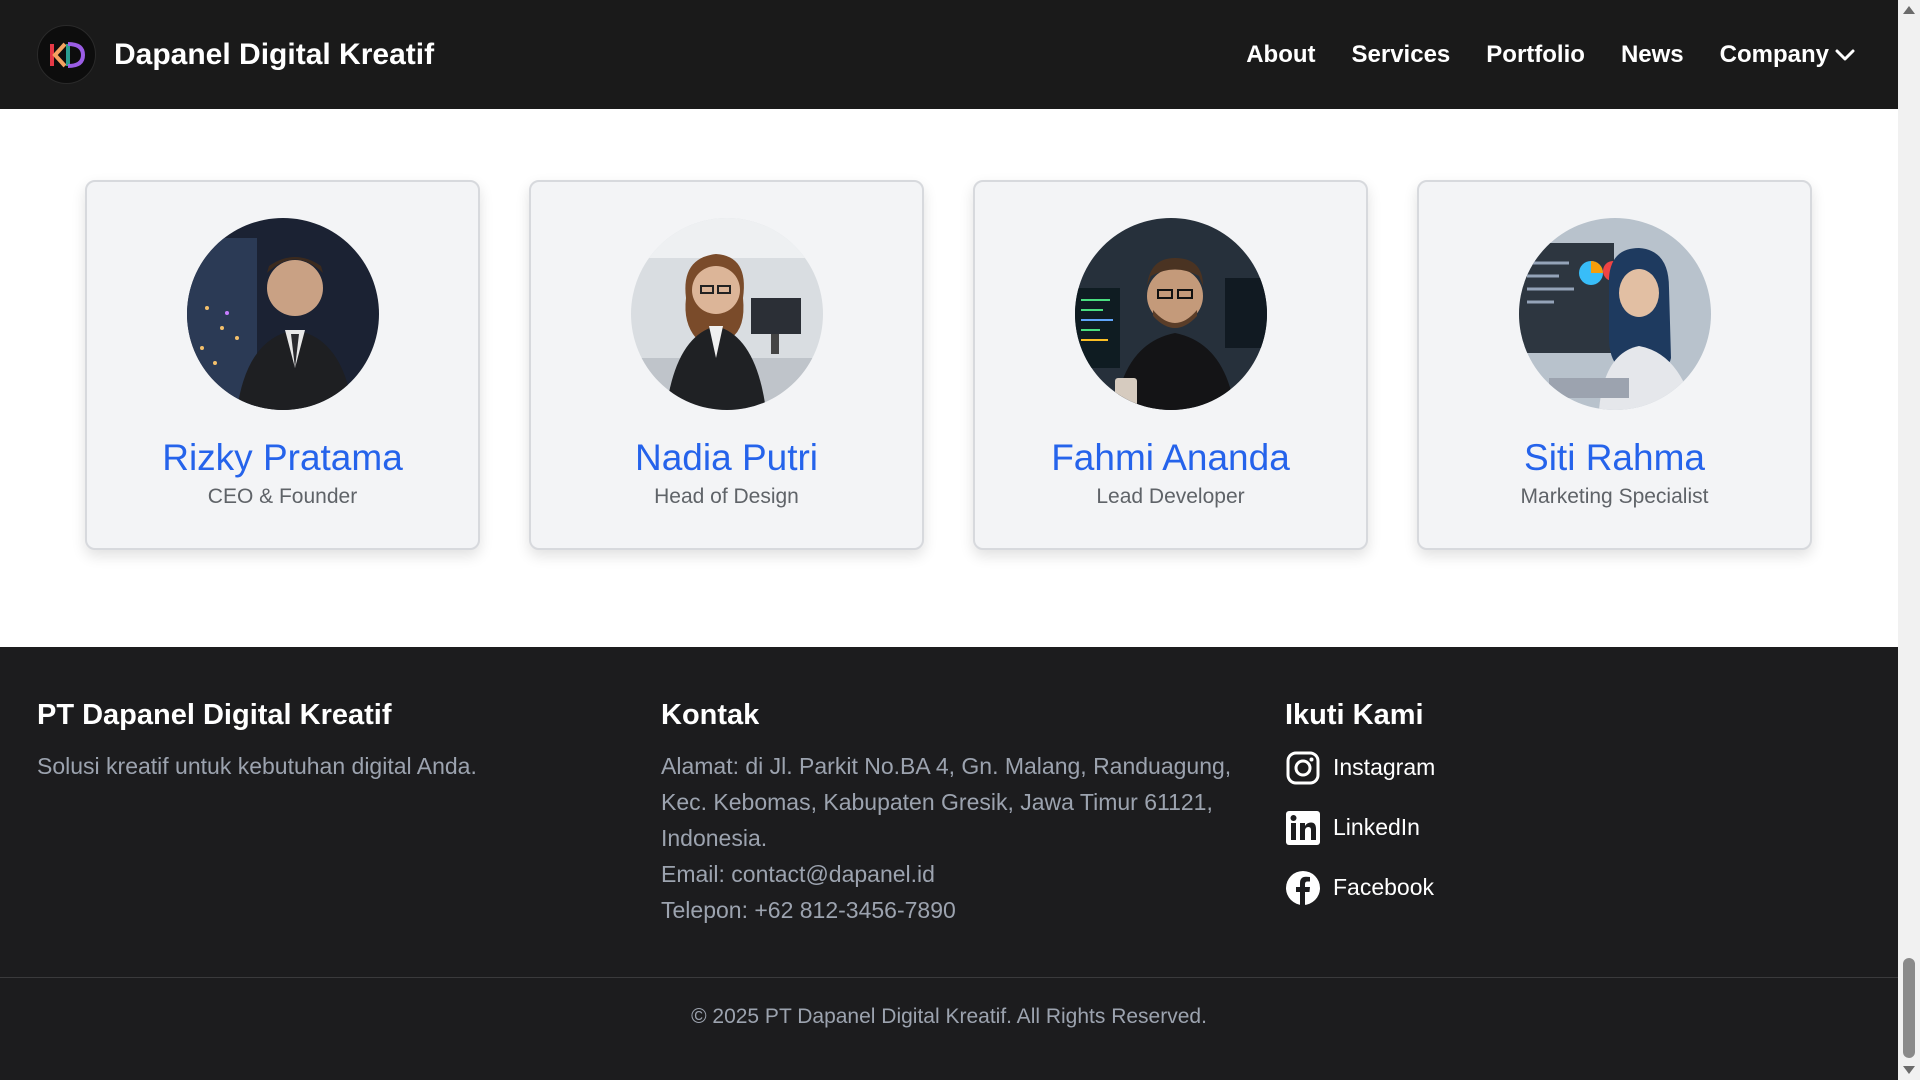 The width and height of the screenshot is (1920, 1080). I want to click on nav-about: About, so click(1280, 55).